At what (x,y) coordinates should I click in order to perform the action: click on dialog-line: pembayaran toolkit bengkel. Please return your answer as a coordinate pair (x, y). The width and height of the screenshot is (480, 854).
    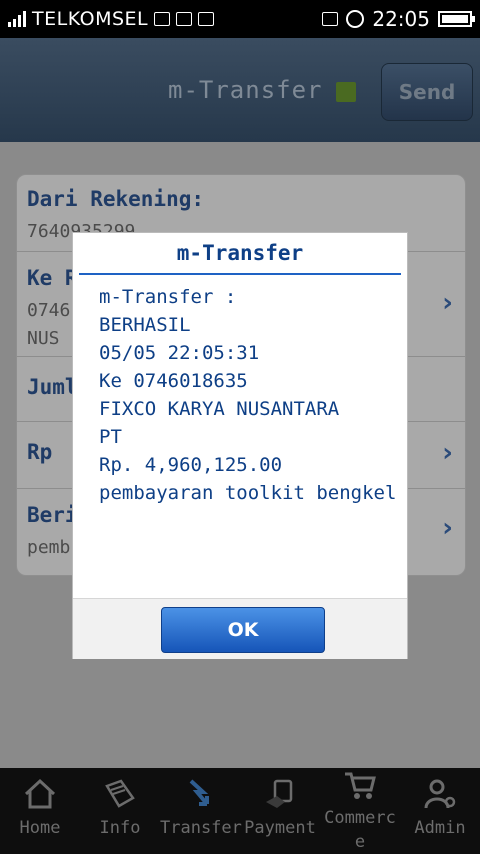
    Looking at the image, I should click on (248, 493).